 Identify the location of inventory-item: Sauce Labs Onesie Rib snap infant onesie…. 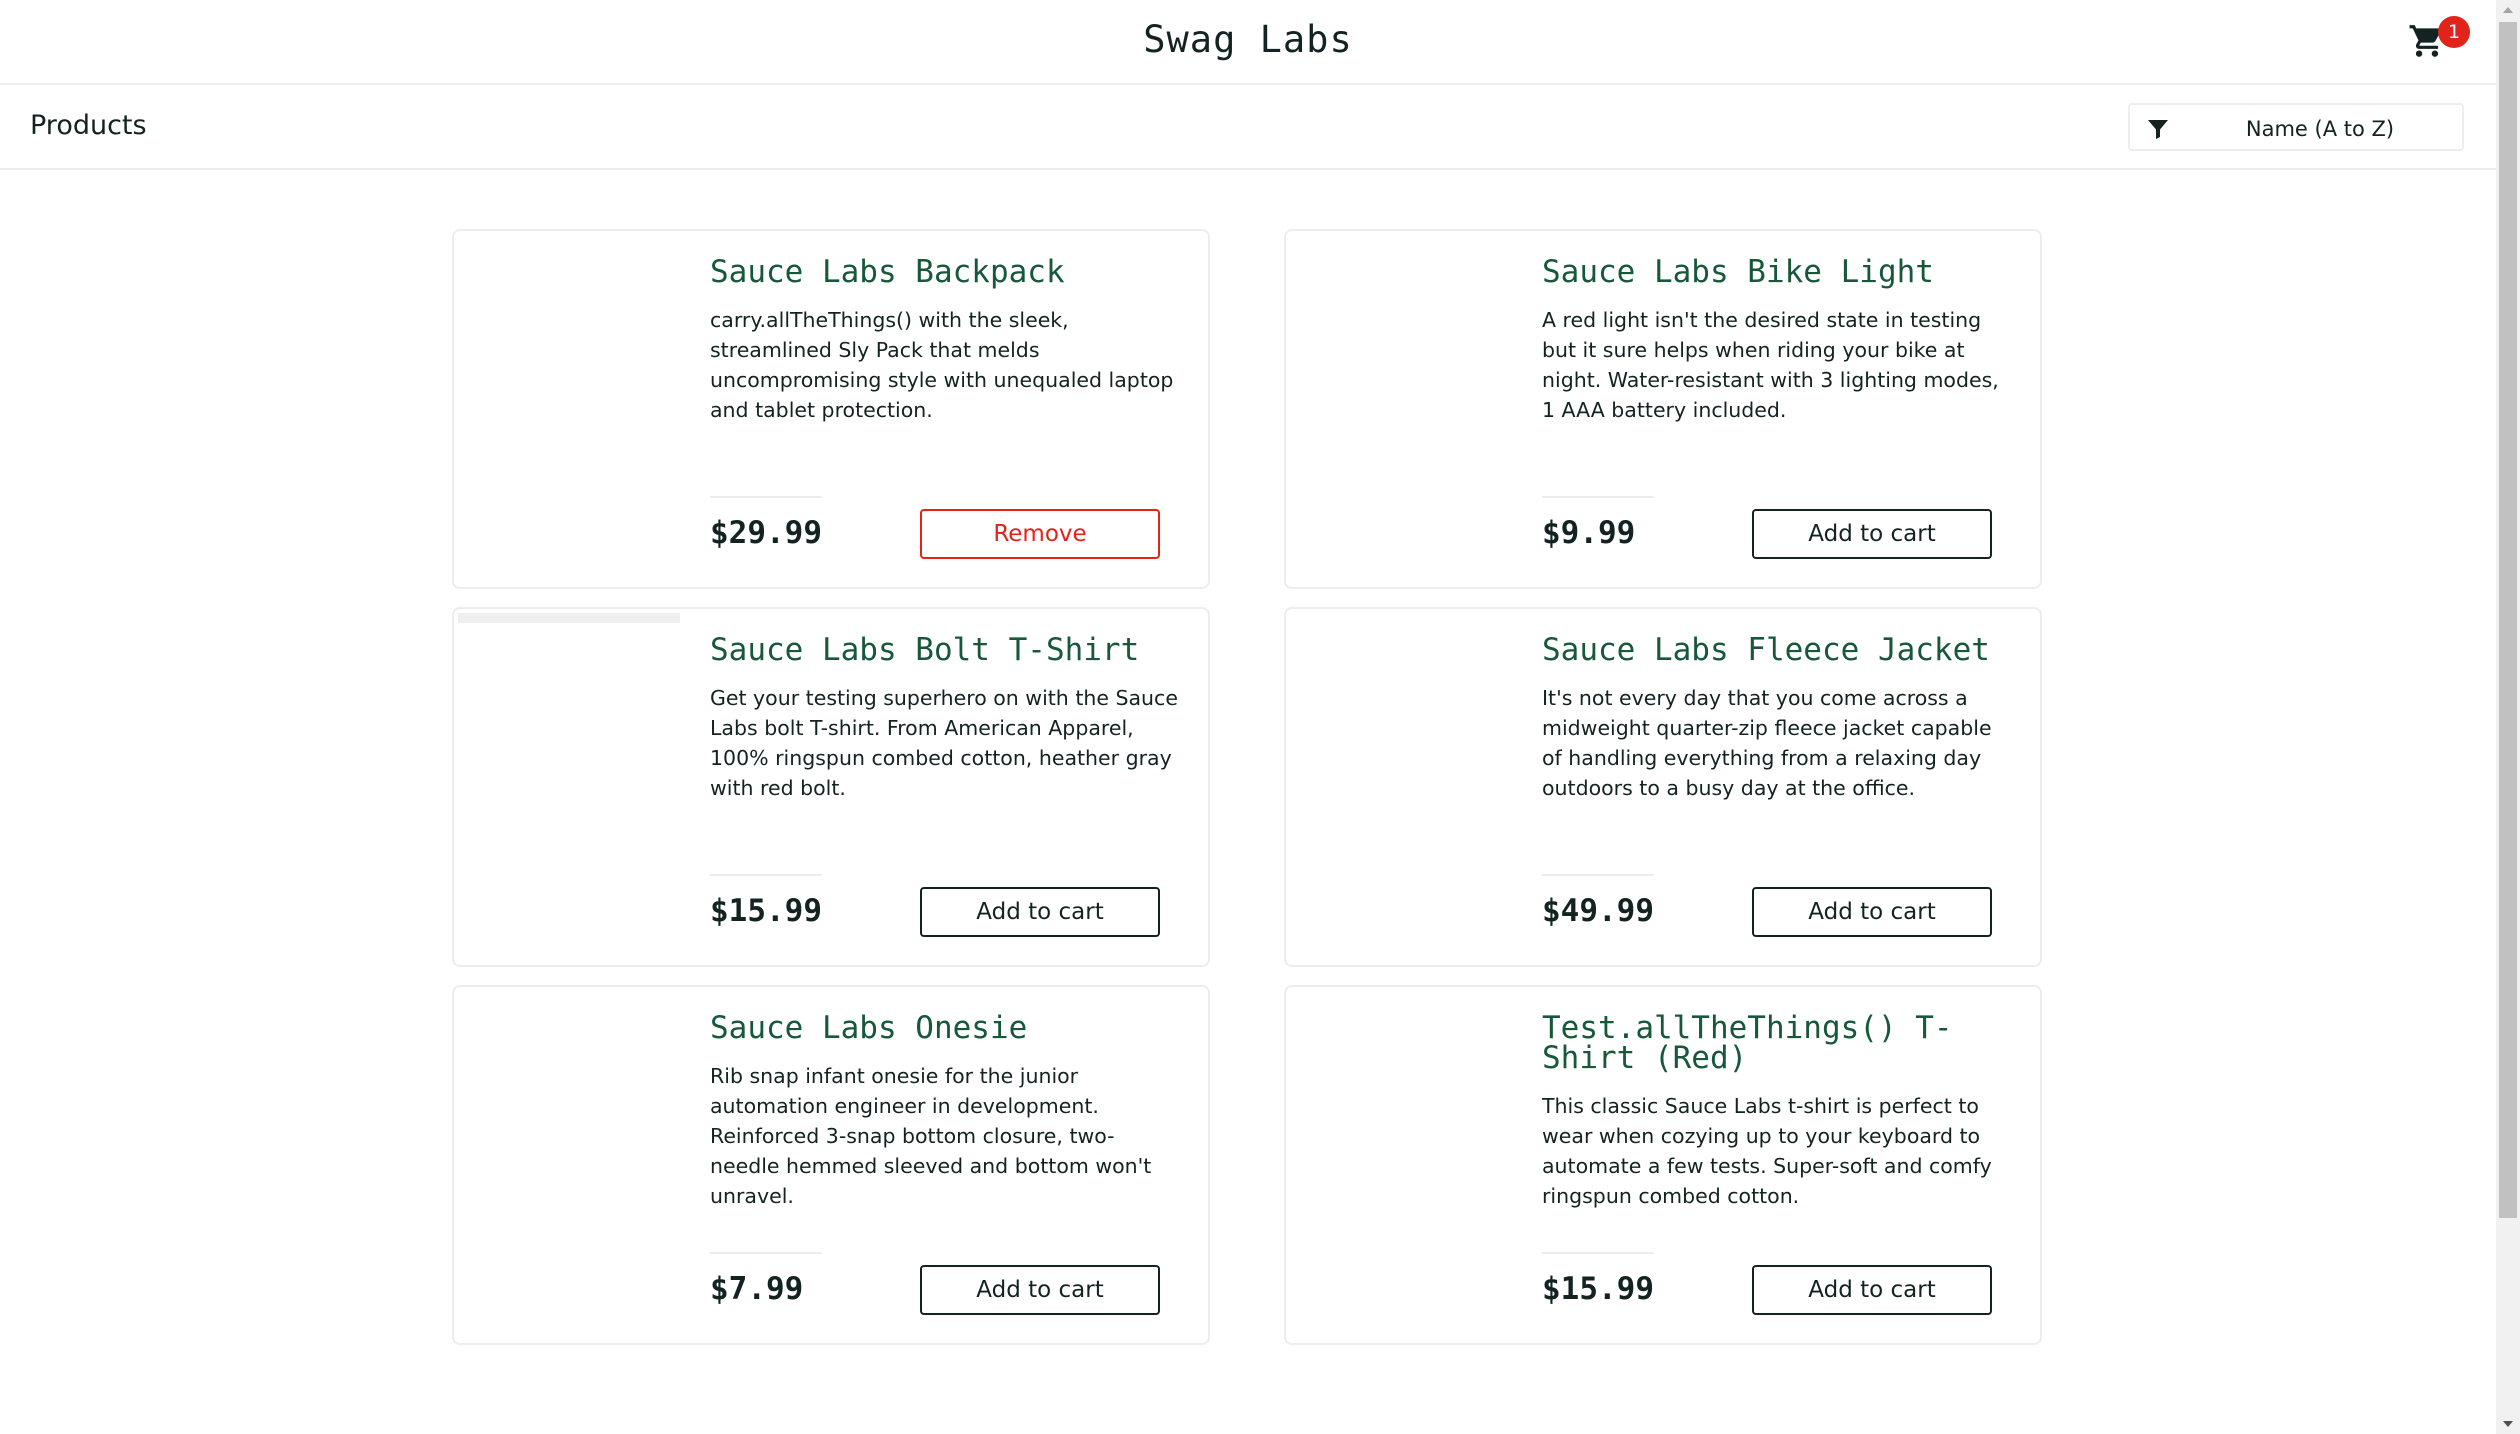
(831, 1165).